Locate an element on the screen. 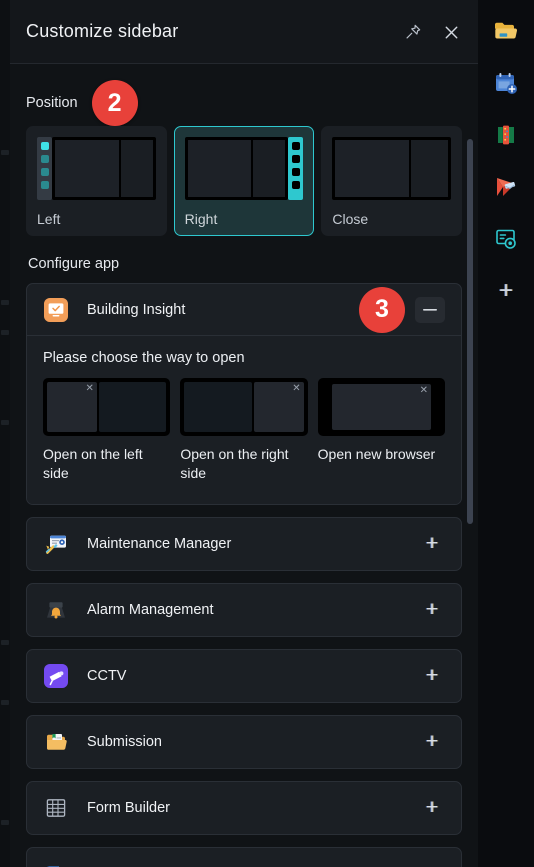  window-no-sidebar-icon is located at coordinates (392, 168).